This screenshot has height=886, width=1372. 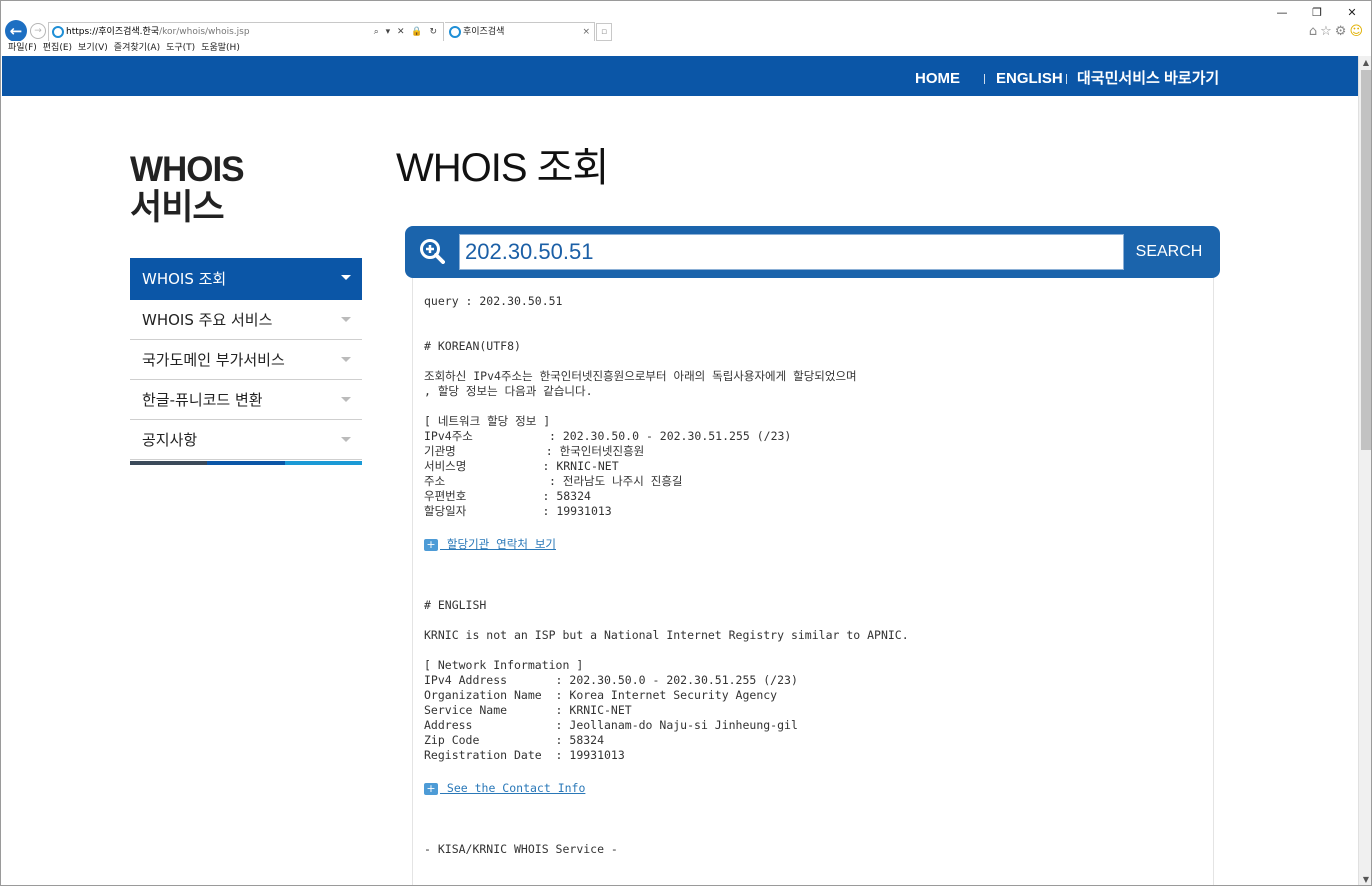 What do you see at coordinates (528, 710) in the screenshot?
I see `result-english-row: Service Name : KRNIC-NET` at bounding box center [528, 710].